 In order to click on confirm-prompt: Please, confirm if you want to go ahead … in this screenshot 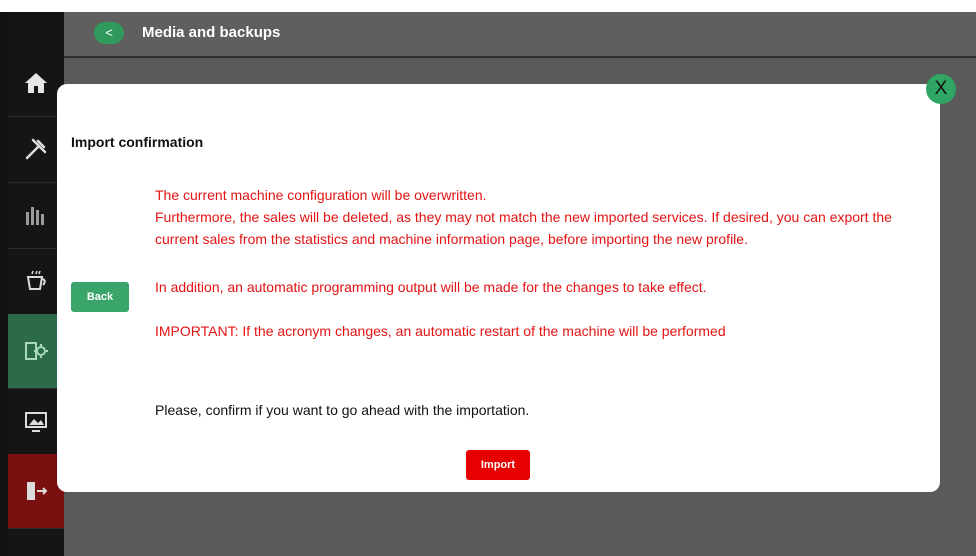, I will do `click(342, 410)`.